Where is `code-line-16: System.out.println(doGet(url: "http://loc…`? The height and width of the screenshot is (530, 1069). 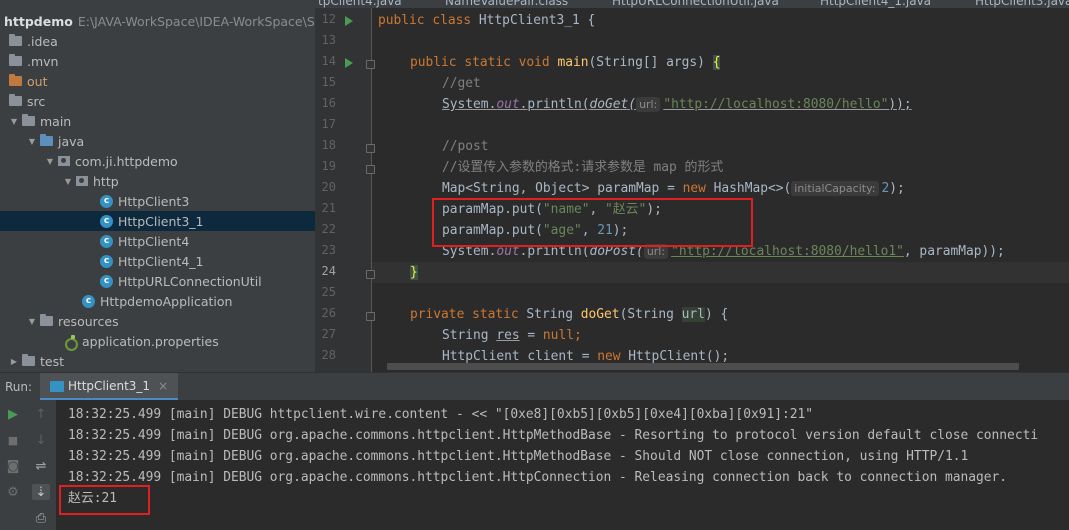
code-line-16: System.out.println(doGet(url: "http://loc… is located at coordinates (677, 104).